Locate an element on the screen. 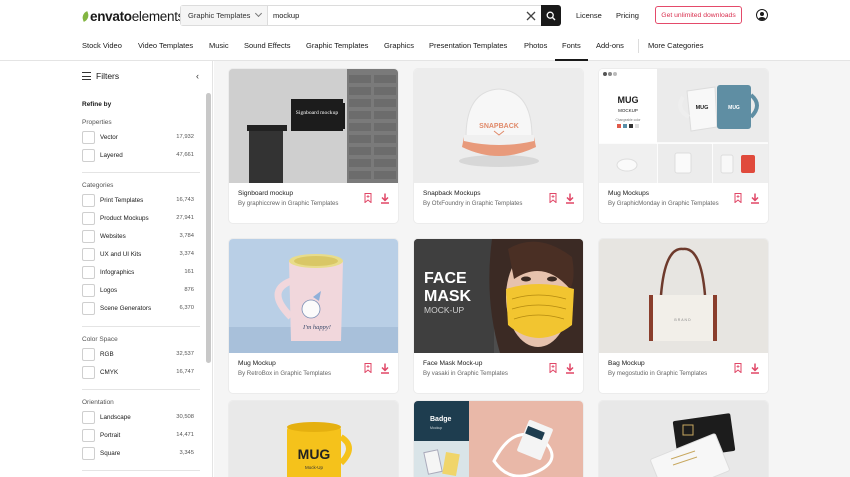 This screenshot has height=477, width=850. filter-count: 27,941 is located at coordinates (185, 218).